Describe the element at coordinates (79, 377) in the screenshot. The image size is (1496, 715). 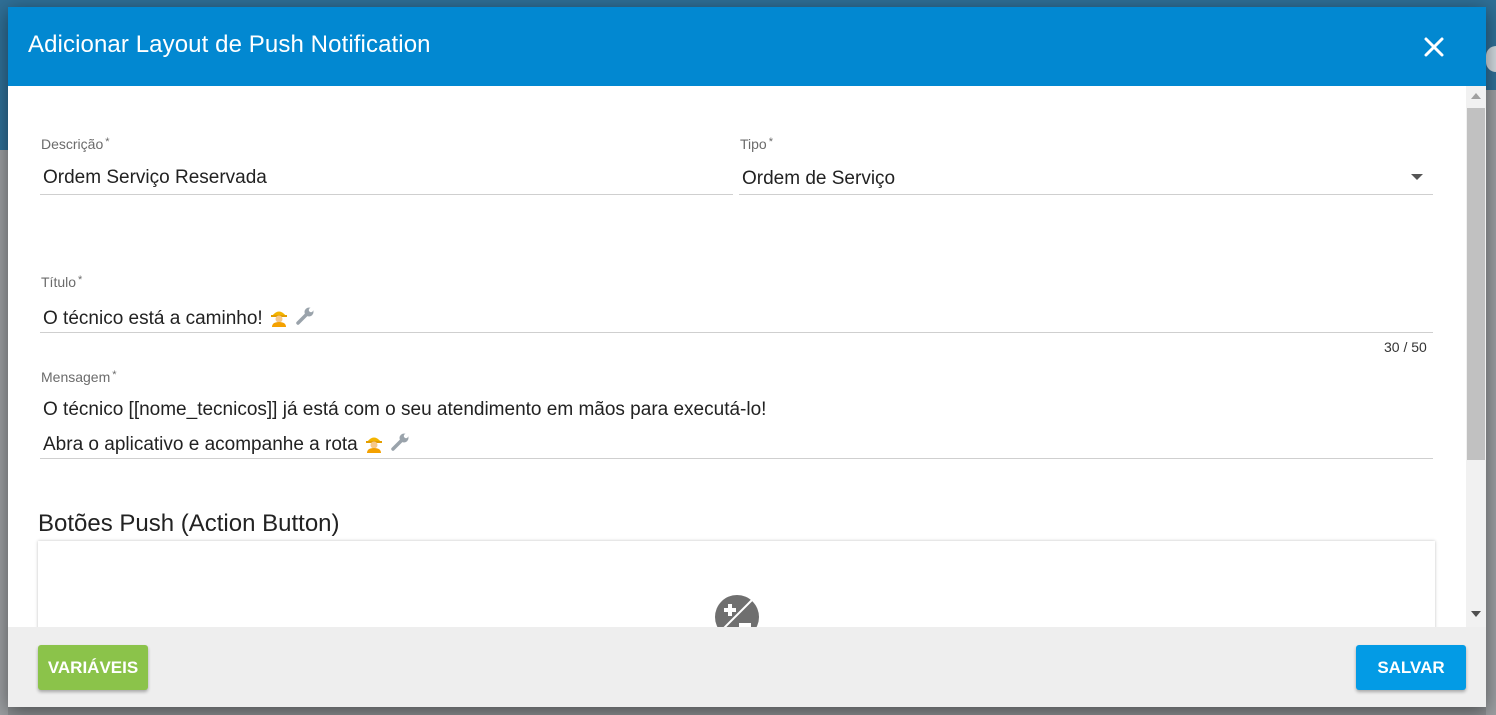
I see `mensagem-label: Mensagem *` at that location.